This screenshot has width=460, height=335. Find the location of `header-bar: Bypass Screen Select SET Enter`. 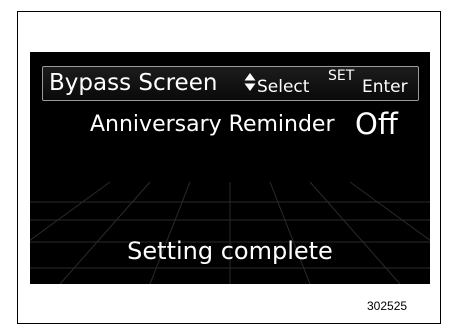

header-bar: Bypass Screen Select SET Enter is located at coordinates (230, 83).